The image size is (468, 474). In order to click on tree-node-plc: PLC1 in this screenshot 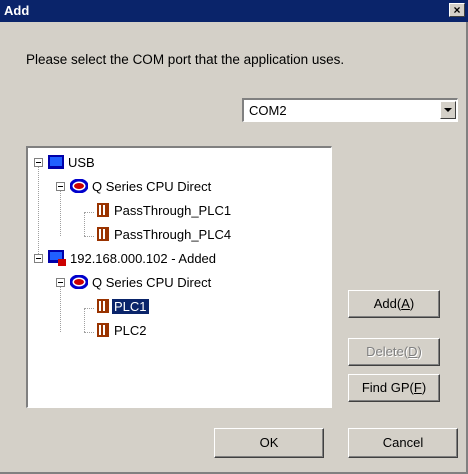, I will do `click(178, 307)`.